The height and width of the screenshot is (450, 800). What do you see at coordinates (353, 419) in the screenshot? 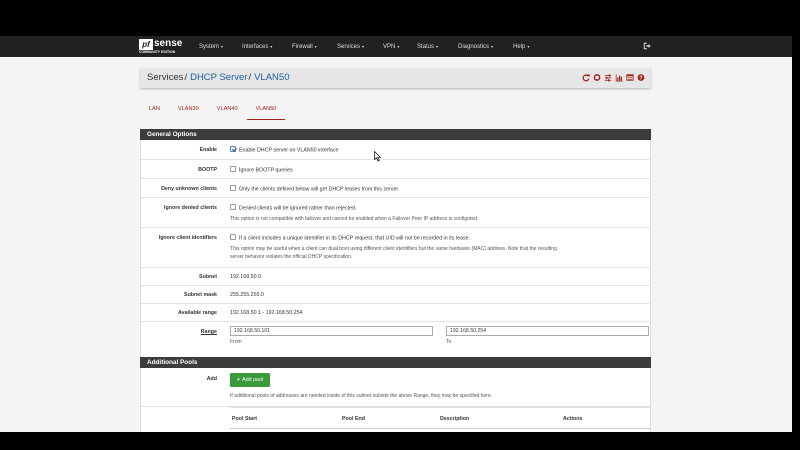
I see `col-pool-end: Pool End` at bounding box center [353, 419].